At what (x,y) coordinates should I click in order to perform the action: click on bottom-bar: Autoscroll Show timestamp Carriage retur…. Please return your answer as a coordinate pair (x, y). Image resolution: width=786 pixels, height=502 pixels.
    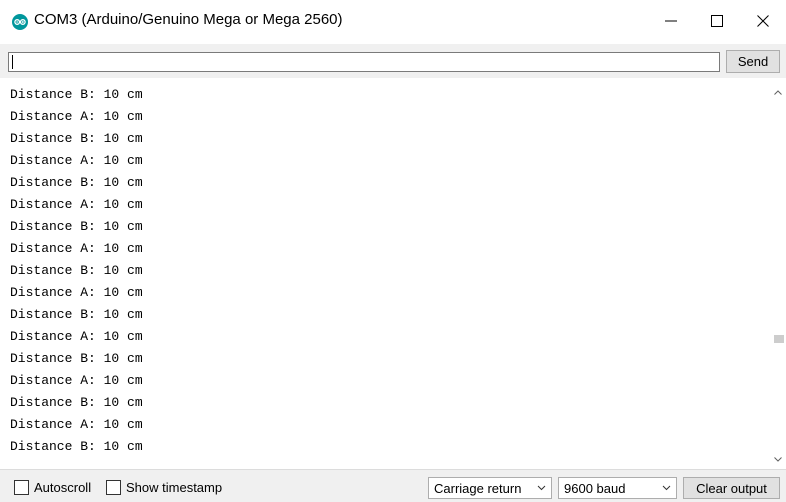
    Looking at the image, I should click on (393, 486).